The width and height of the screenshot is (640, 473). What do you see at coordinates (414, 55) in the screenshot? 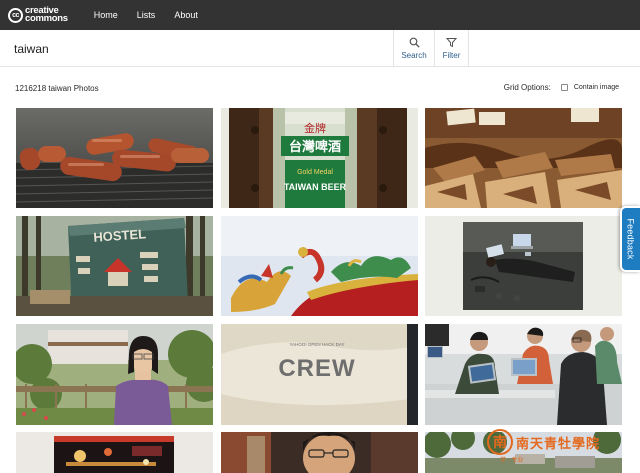
I see `search-button-label: Search` at bounding box center [414, 55].